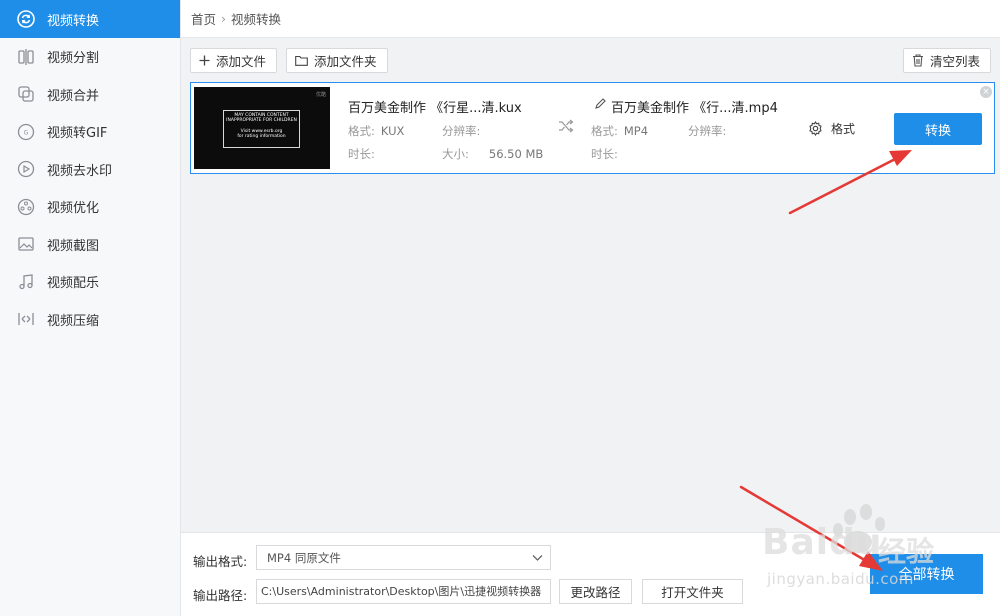 This screenshot has height=616, width=1000. Describe the element at coordinates (345, 61) in the screenshot. I see `add-folder-label: 添加文件夹` at that location.